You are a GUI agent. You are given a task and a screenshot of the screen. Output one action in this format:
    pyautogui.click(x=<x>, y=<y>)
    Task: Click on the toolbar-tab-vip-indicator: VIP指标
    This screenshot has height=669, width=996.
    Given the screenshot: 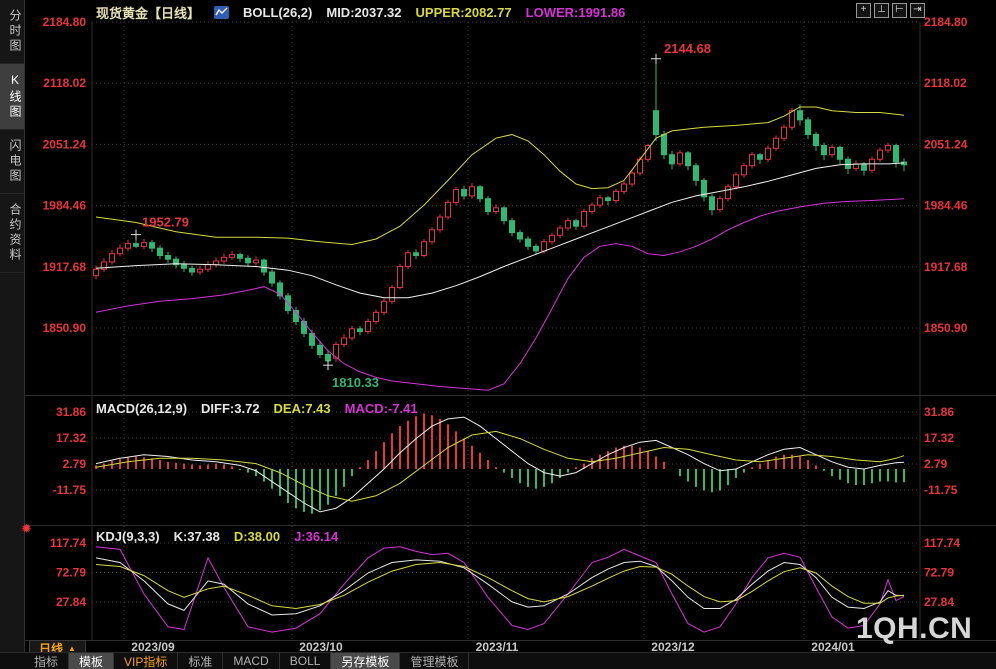 What is the action you would take?
    pyautogui.click(x=146, y=661)
    